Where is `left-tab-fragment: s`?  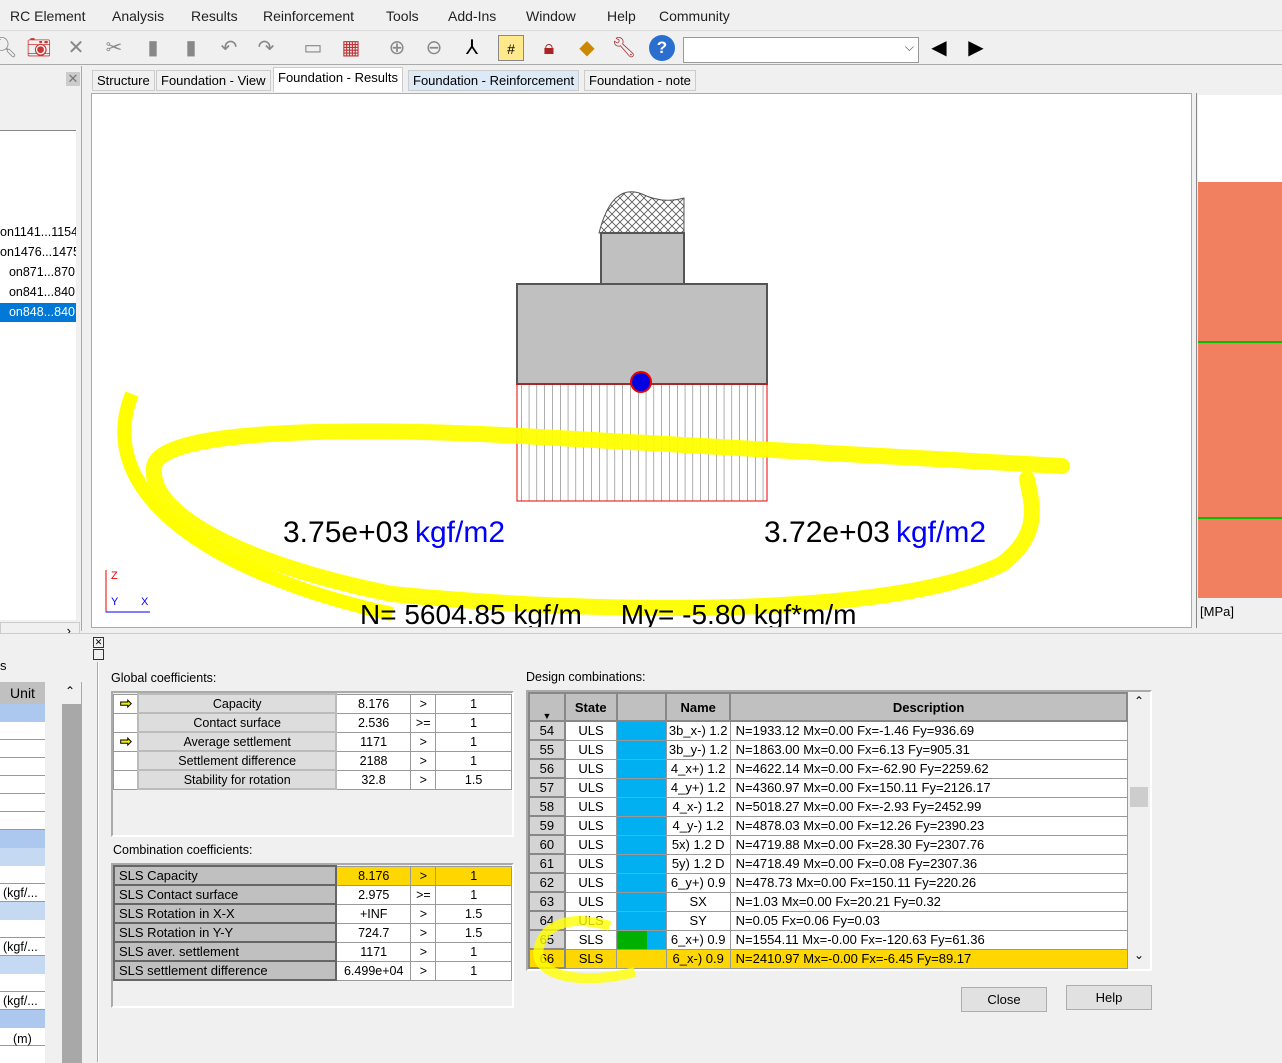
left-tab-fragment: s is located at coordinates (3, 665).